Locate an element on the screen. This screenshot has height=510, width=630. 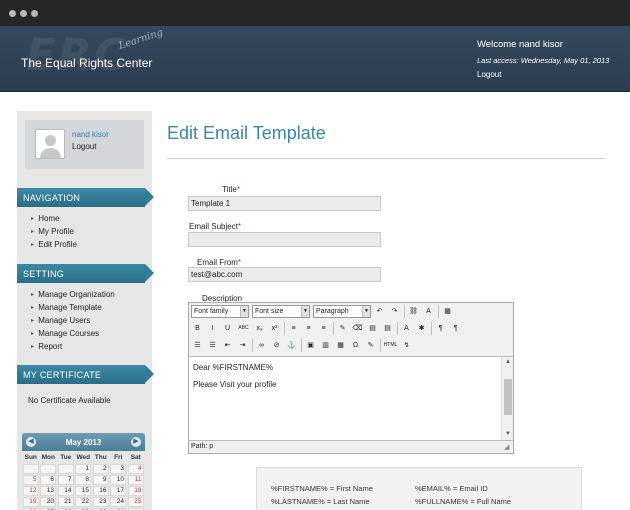
calendar-day: 9 is located at coordinates (100, 480).